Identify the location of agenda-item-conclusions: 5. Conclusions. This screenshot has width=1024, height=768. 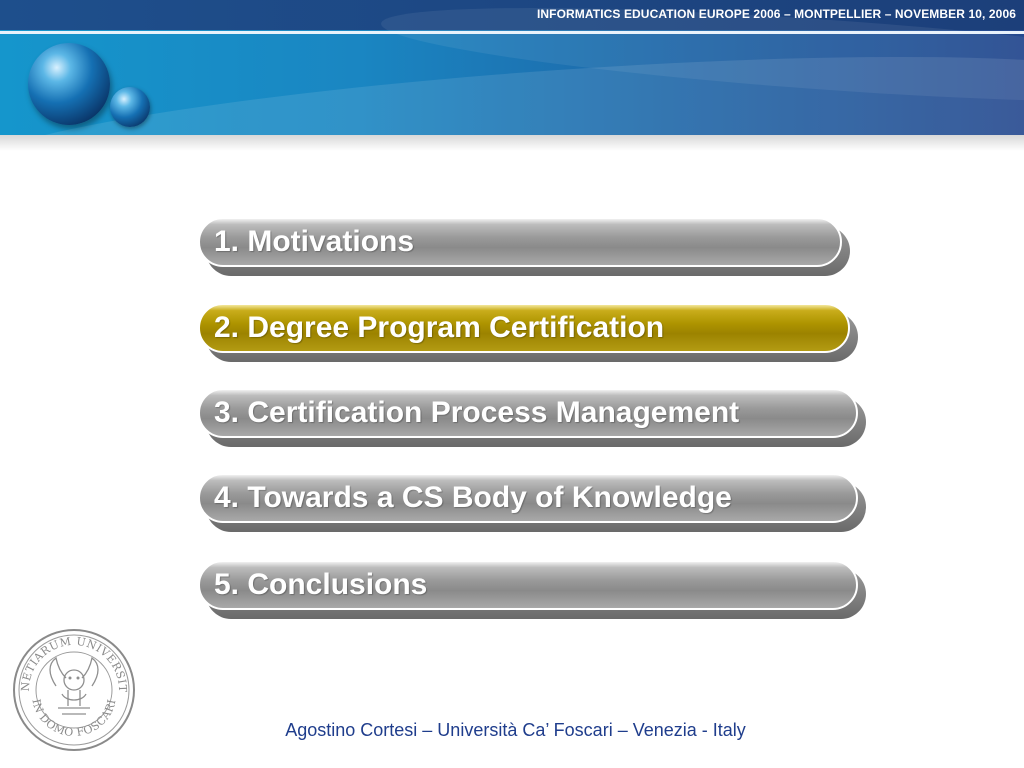
(532, 589).